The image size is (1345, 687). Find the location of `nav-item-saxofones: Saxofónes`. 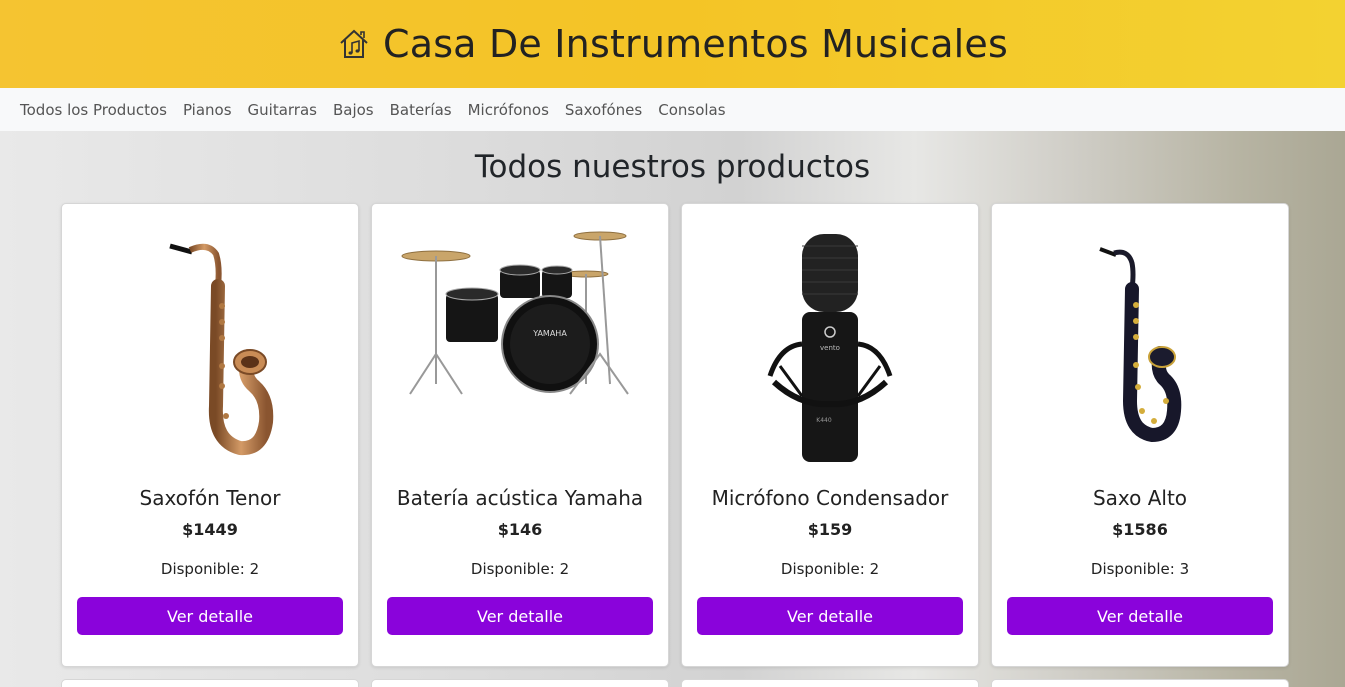

nav-item-saxofones: Saxofónes is located at coordinates (603, 110).